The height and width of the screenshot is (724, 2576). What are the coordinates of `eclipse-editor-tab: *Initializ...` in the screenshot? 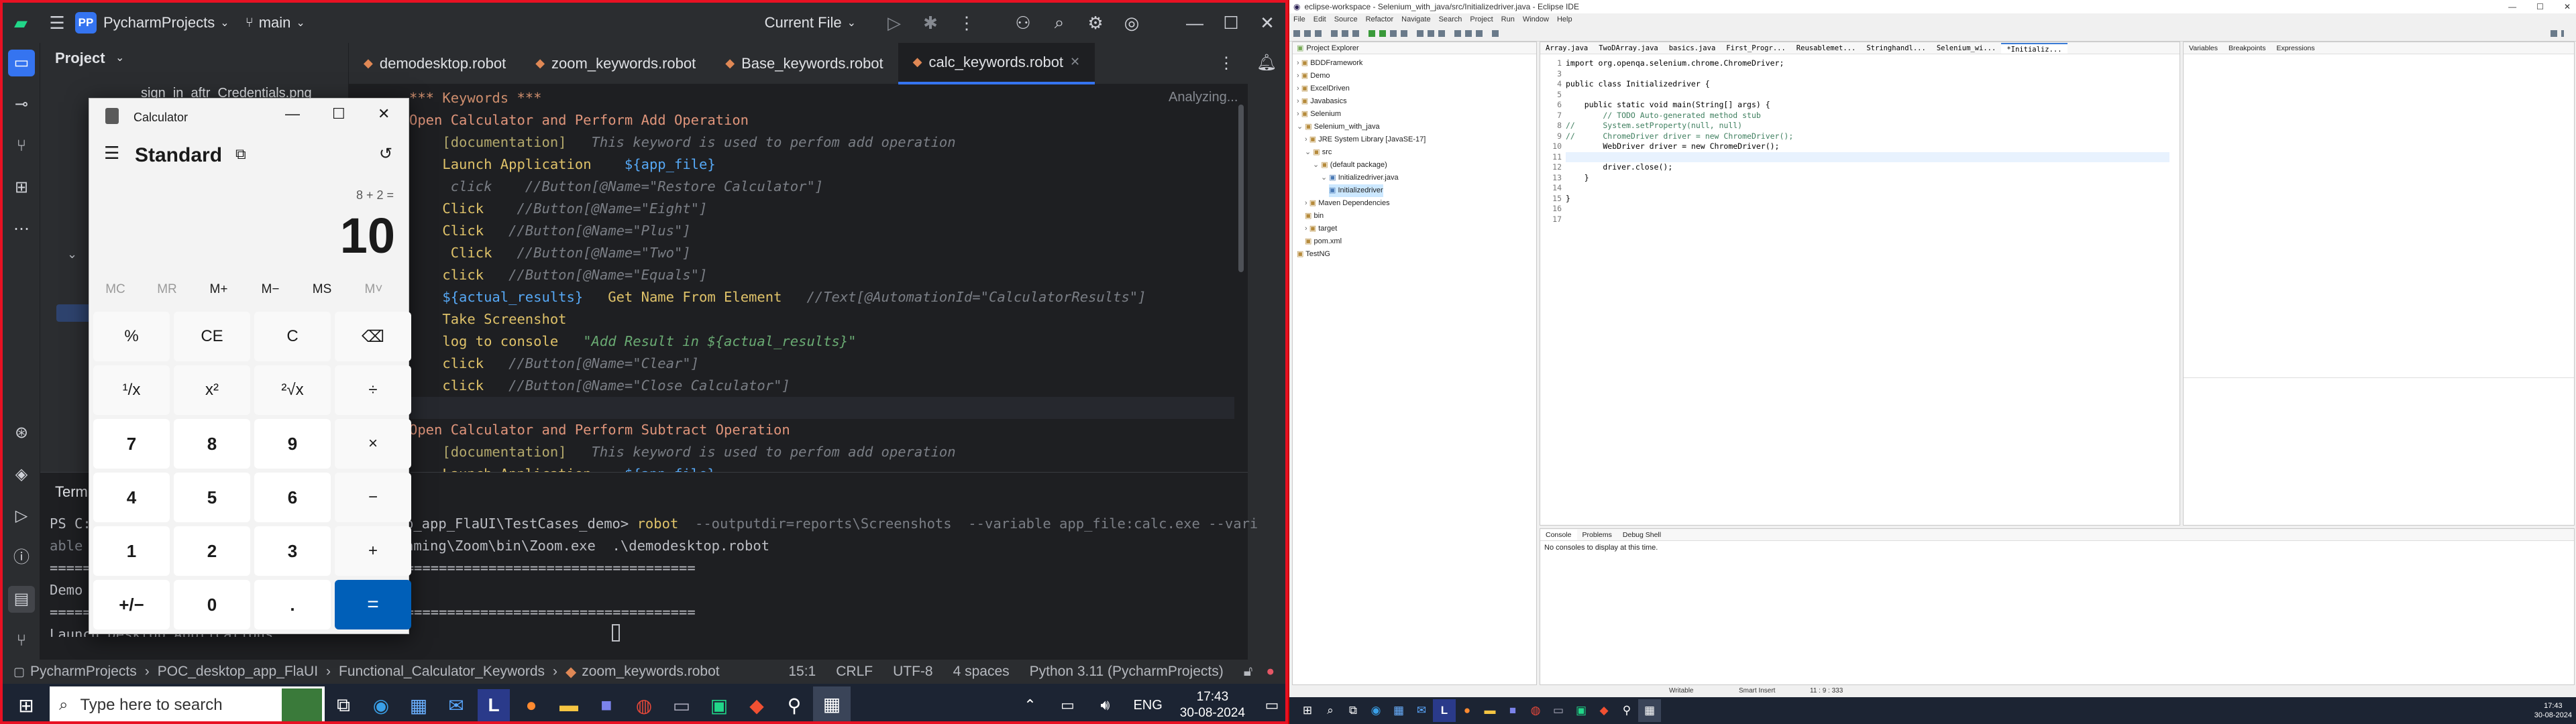 It's located at (2034, 48).